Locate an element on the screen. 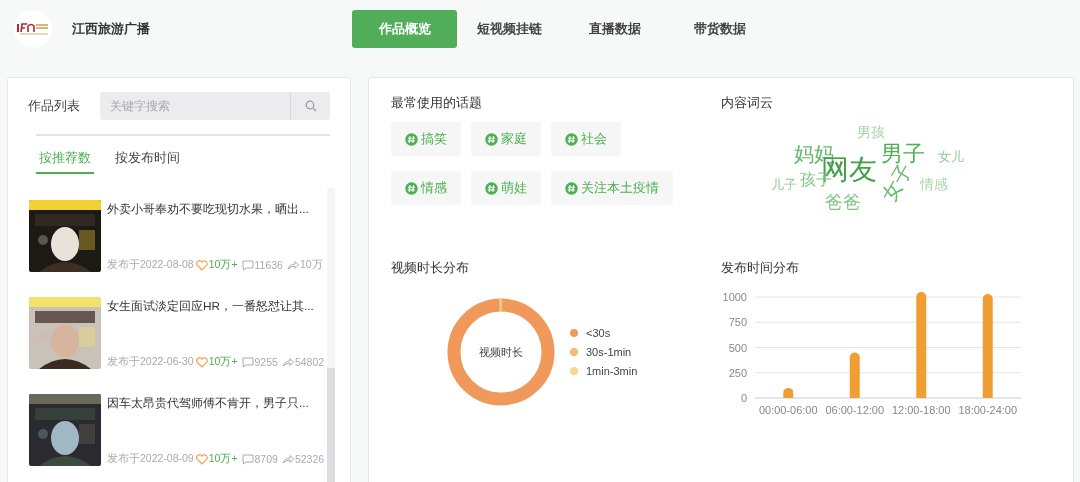  topic-tag: 情感 is located at coordinates (426, 188).